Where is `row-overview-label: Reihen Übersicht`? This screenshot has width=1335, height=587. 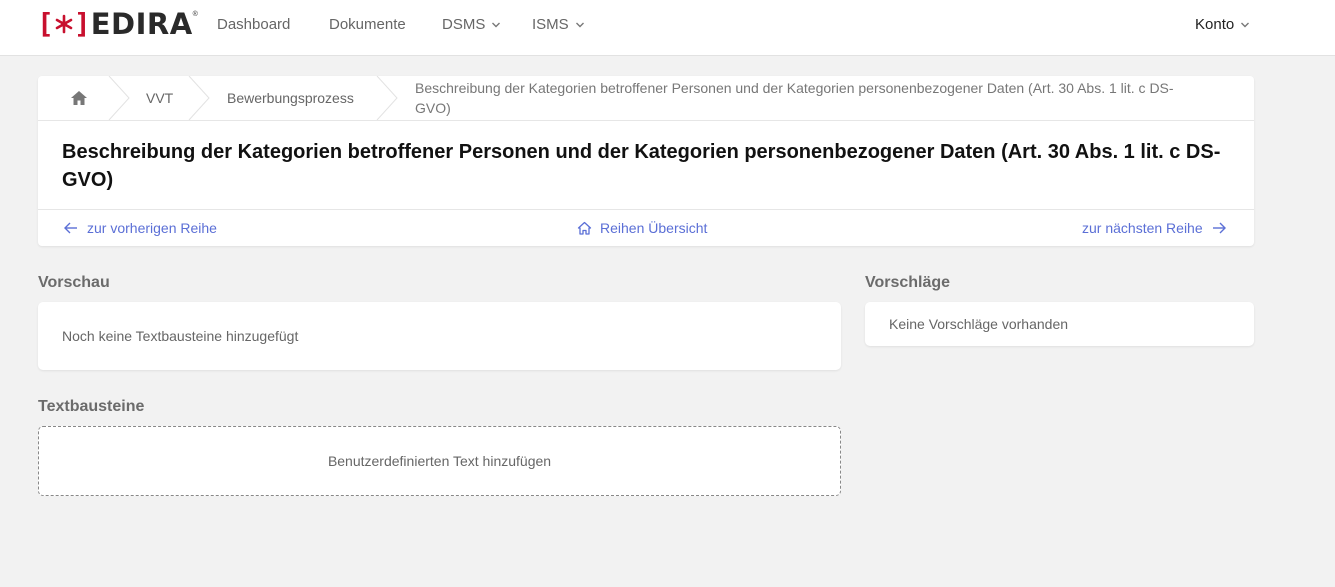
row-overview-label: Reihen Übersicht is located at coordinates (654, 228).